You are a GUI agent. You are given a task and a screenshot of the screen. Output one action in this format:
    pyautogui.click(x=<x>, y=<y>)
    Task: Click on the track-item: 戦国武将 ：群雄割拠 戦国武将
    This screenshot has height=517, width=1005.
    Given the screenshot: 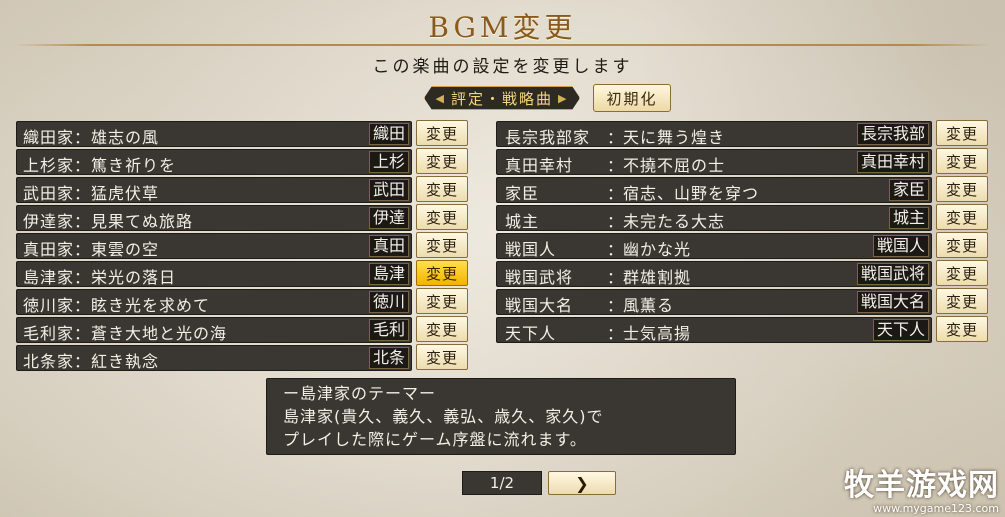 What is the action you would take?
    pyautogui.click(x=714, y=274)
    